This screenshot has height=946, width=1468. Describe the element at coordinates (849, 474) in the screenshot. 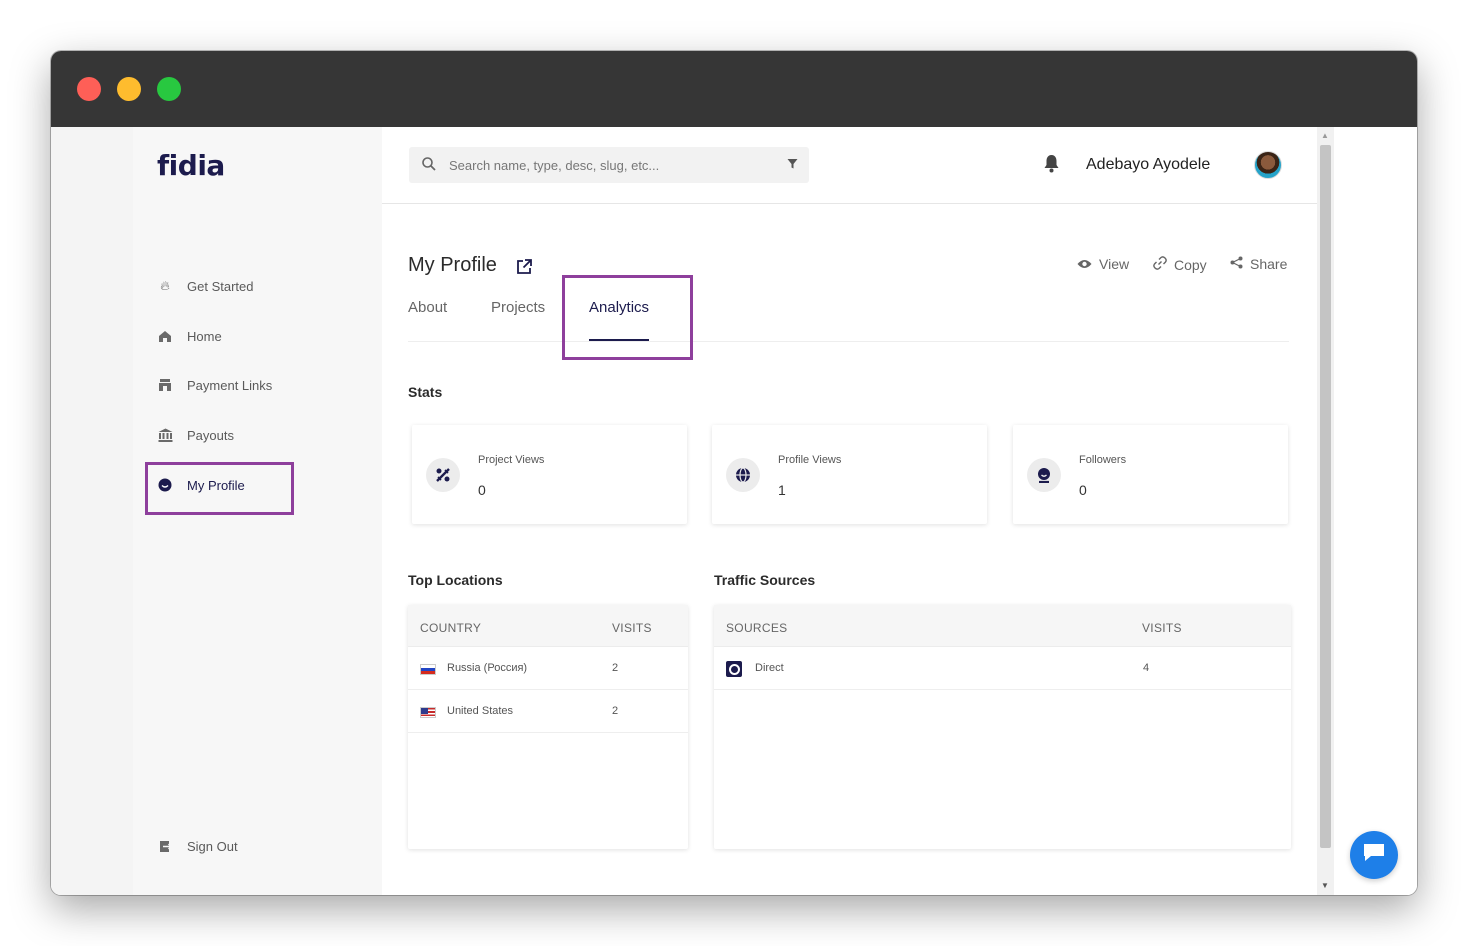

I see `stat-card-profile-views: Profile Views 1` at that location.